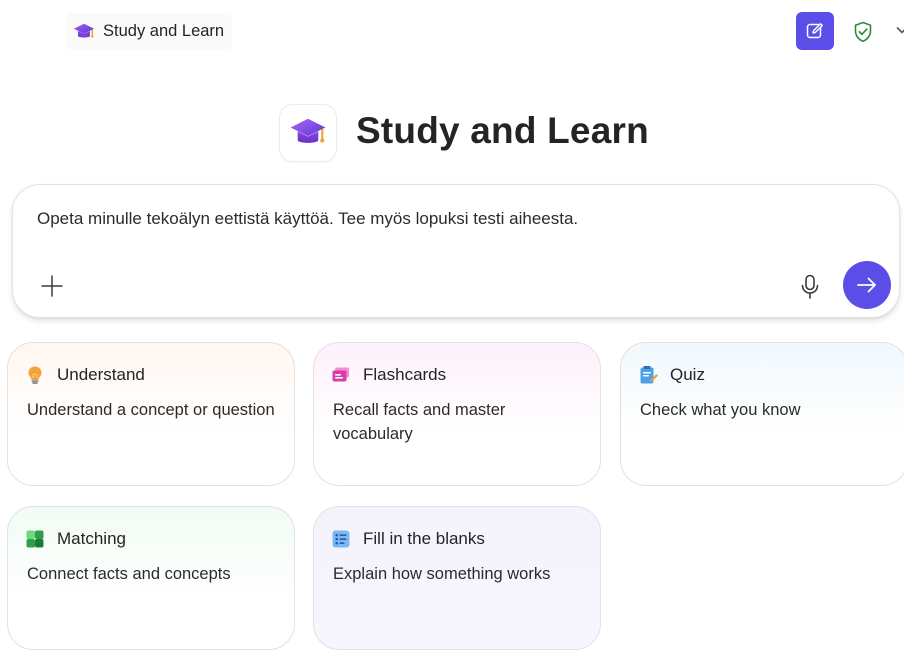 This screenshot has height=654, width=904. What do you see at coordinates (151, 410) in the screenshot?
I see `card-description: Understand a concept or question` at bounding box center [151, 410].